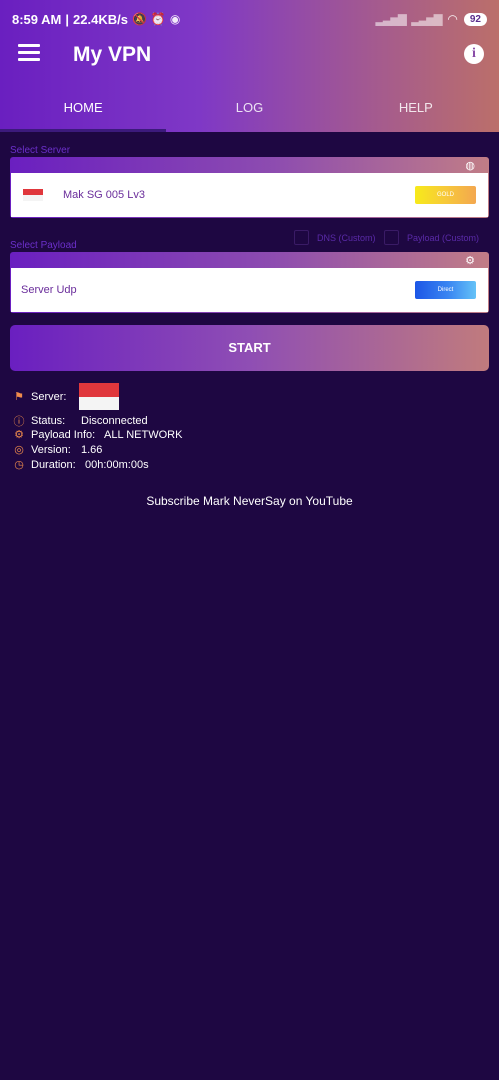 This screenshot has width=499, height=1080. Describe the element at coordinates (249, 348) in the screenshot. I see `start-button: START` at that location.